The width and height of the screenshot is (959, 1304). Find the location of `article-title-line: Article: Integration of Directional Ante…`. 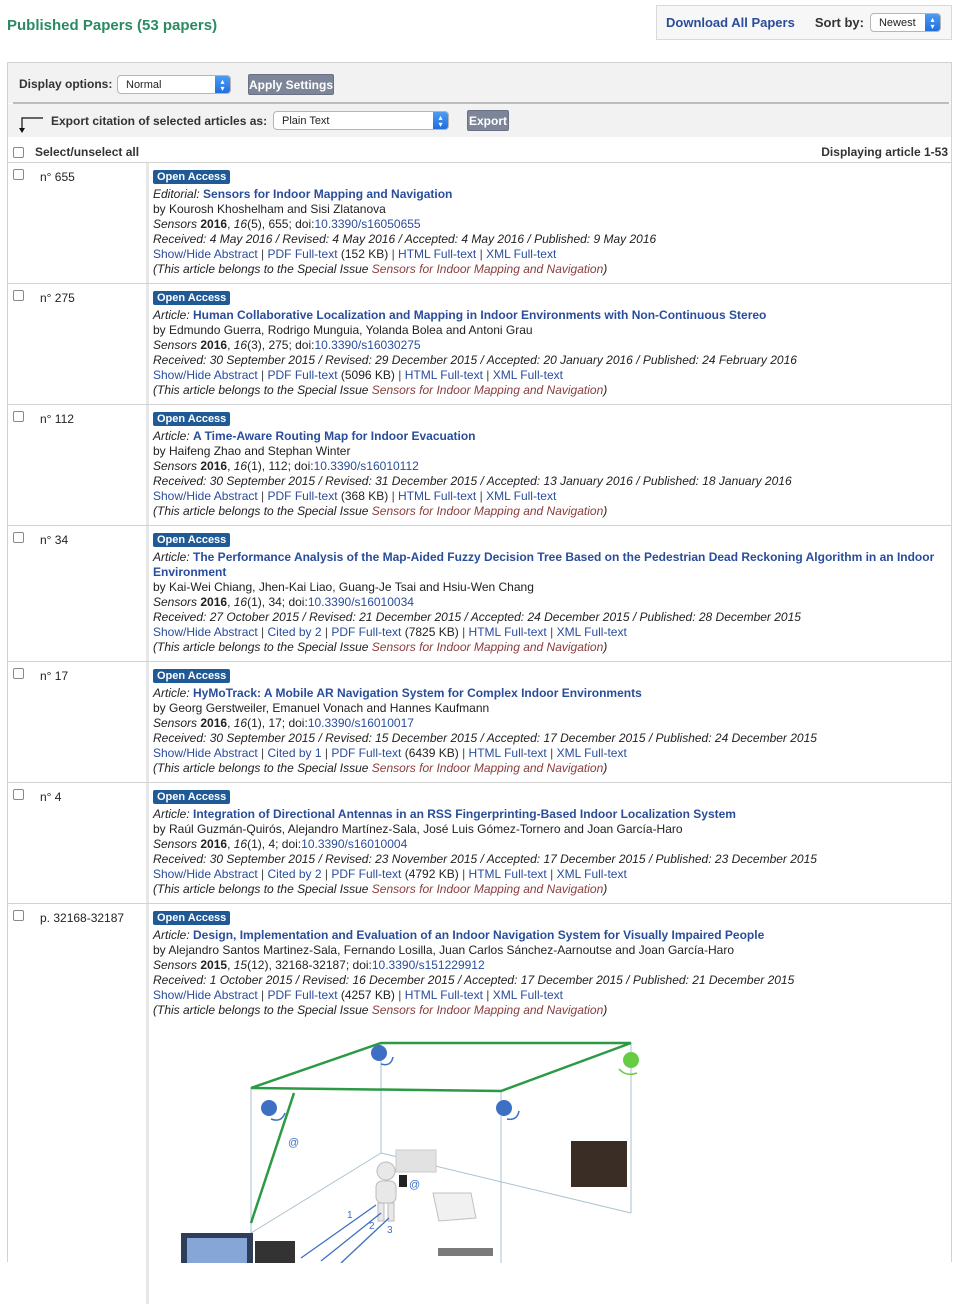

article-title-line: Article: Integration of Directional Ante… is located at coordinates (552, 814).